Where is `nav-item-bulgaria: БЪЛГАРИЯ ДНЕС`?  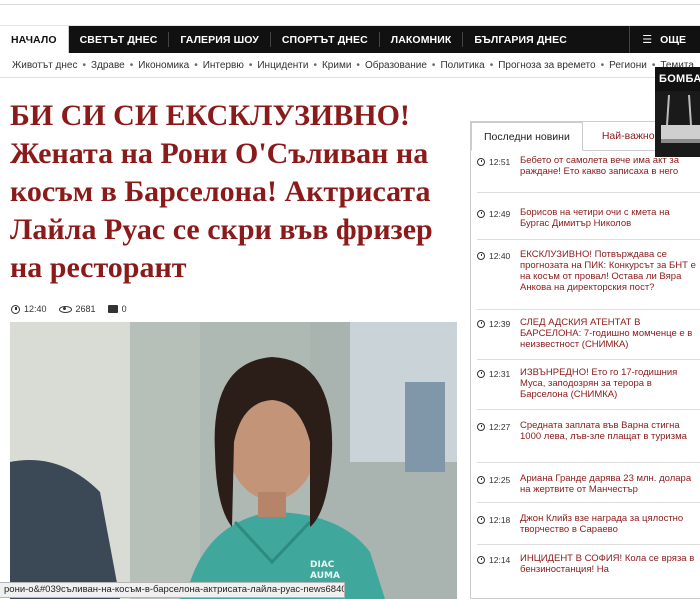 nav-item-bulgaria: БЪЛГАРИЯ ДНЕС is located at coordinates (520, 39).